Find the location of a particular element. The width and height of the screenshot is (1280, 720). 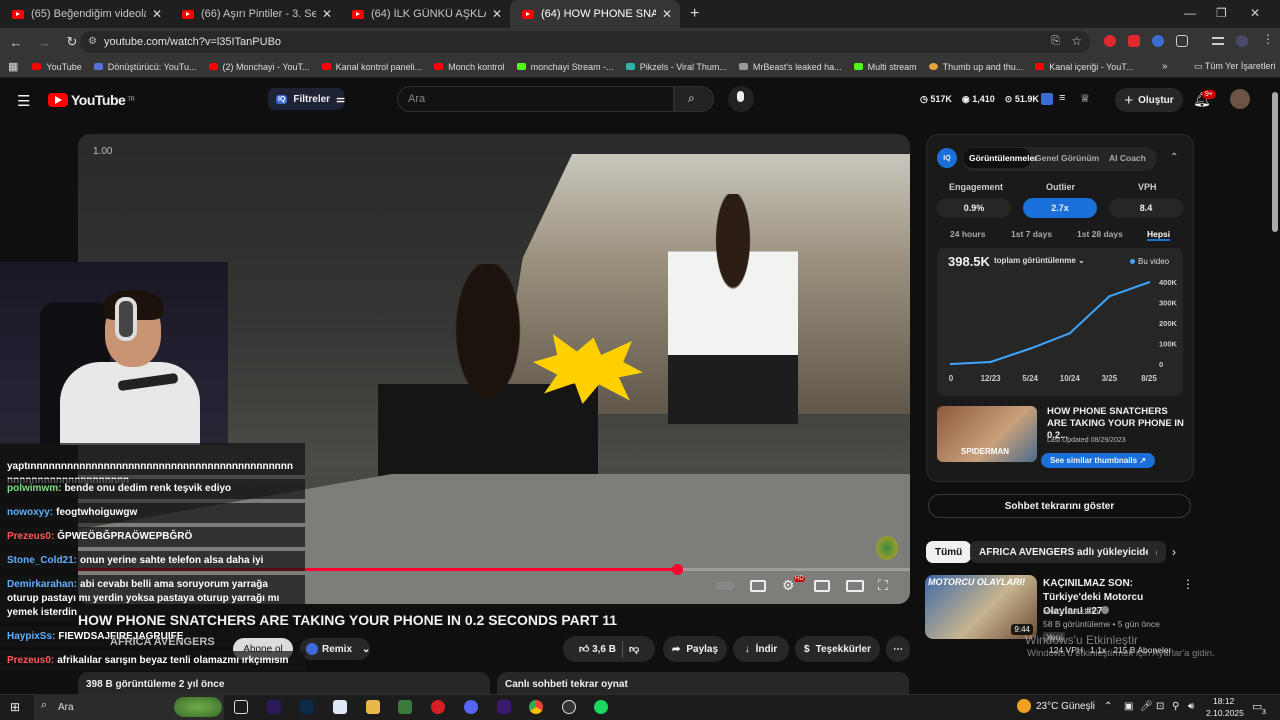

opera-icon is located at coordinates (438, 707).